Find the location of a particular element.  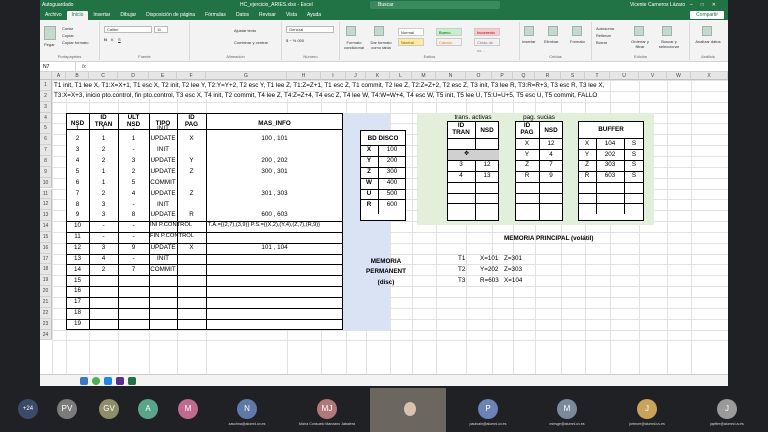

column-header-I: I is located at coordinates (333, 76).